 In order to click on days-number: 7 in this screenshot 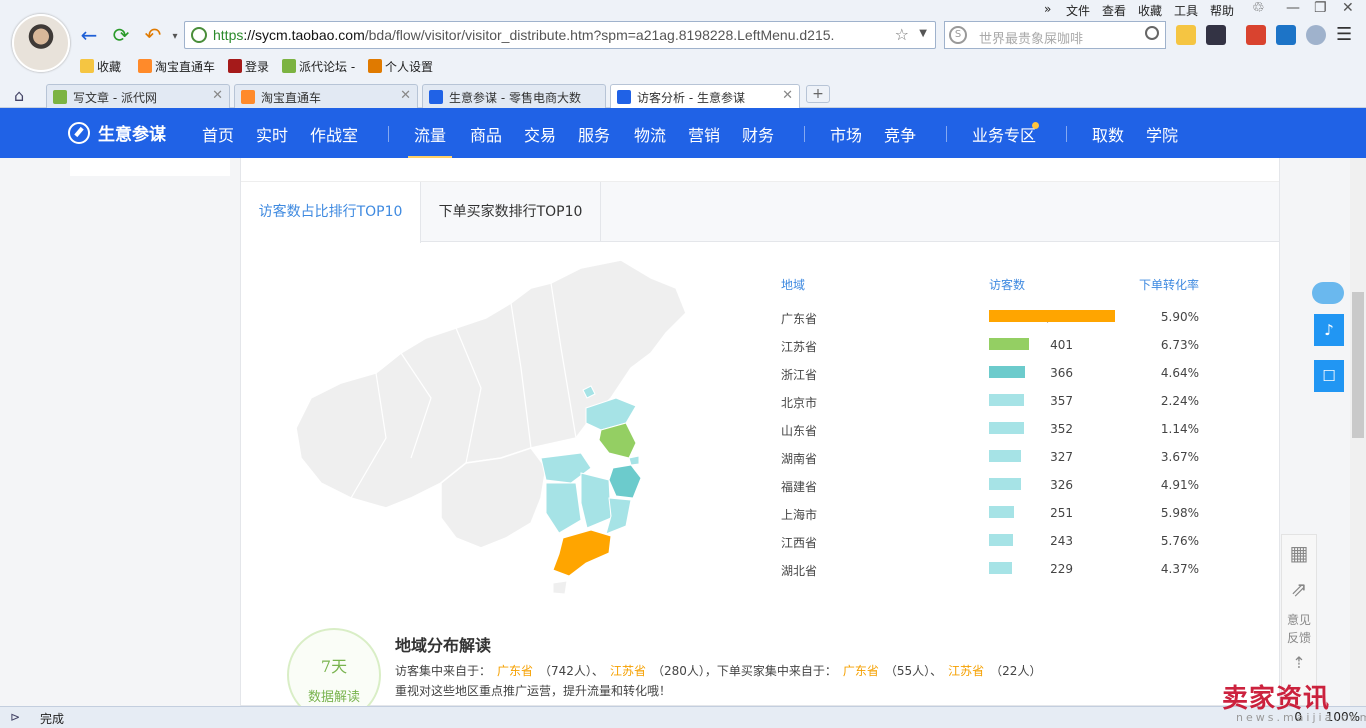, I will do `click(326, 666)`.